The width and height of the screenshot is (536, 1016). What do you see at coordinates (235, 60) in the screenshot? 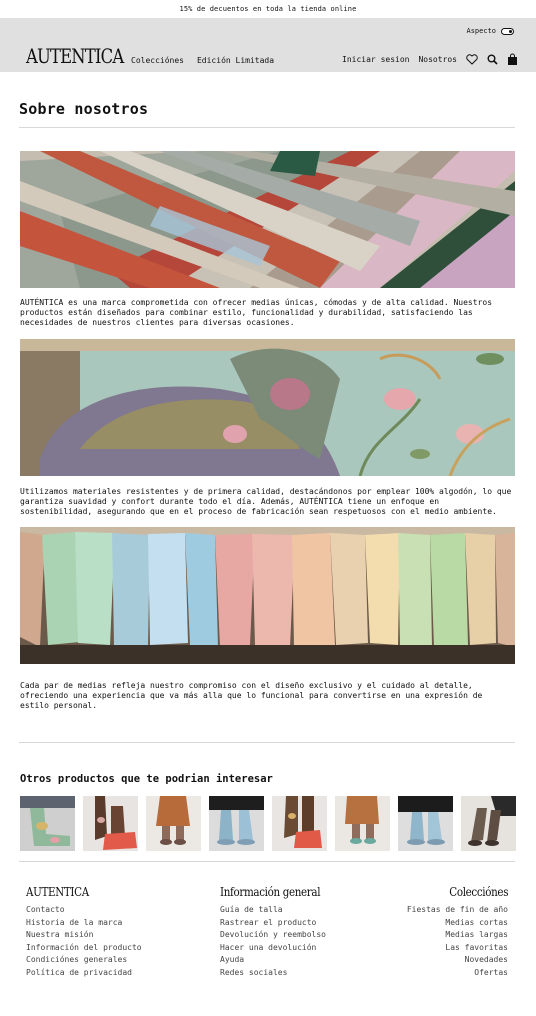
I see `nav-edicion-limitada: Edición Limitada` at bounding box center [235, 60].